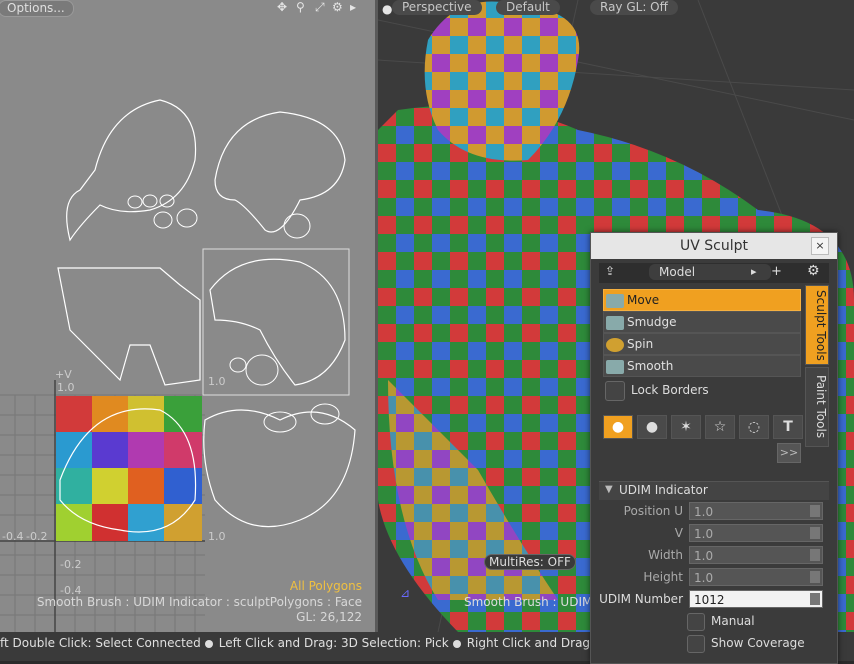  What do you see at coordinates (634, 7) in the screenshot?
I see `raygl-button: Ray GL: Off` at bounding box center [634, 7].